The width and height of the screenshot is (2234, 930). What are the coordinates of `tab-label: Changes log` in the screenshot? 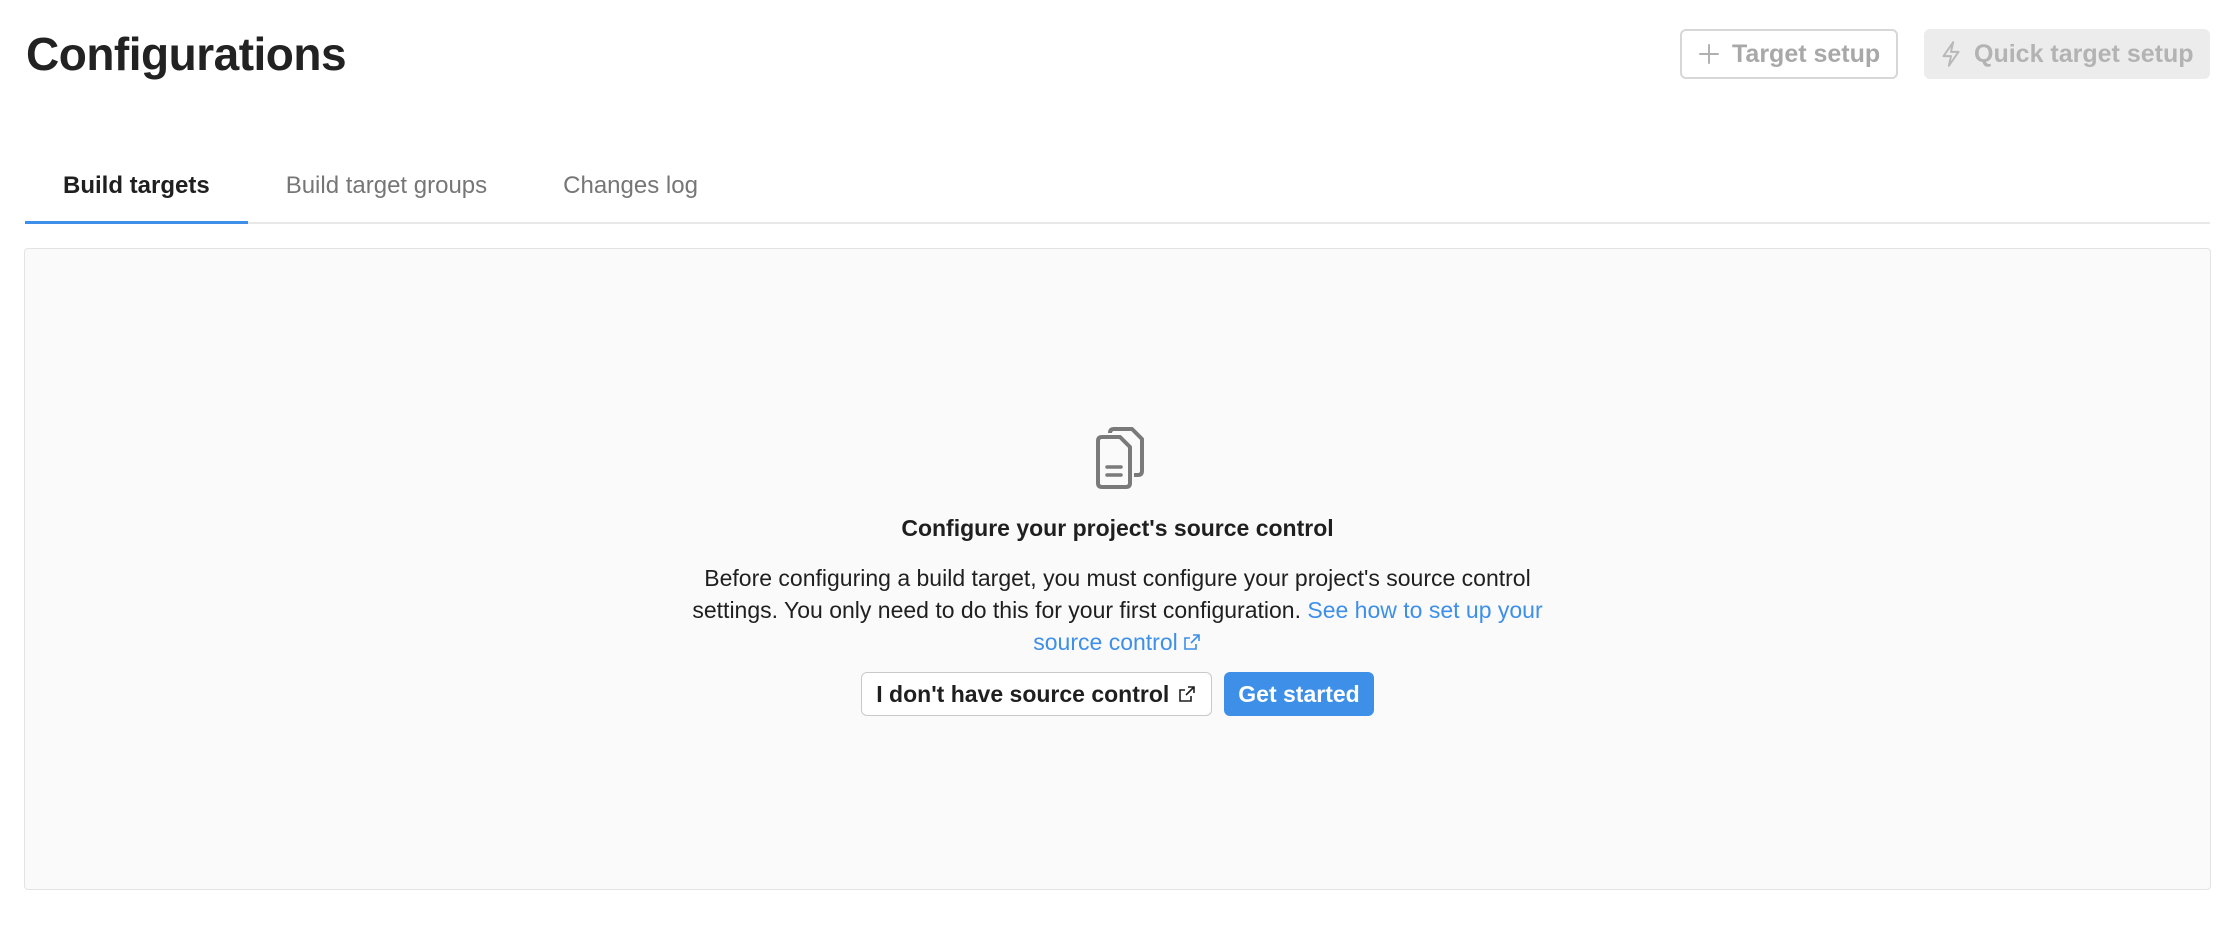 It's located at (630, 185).